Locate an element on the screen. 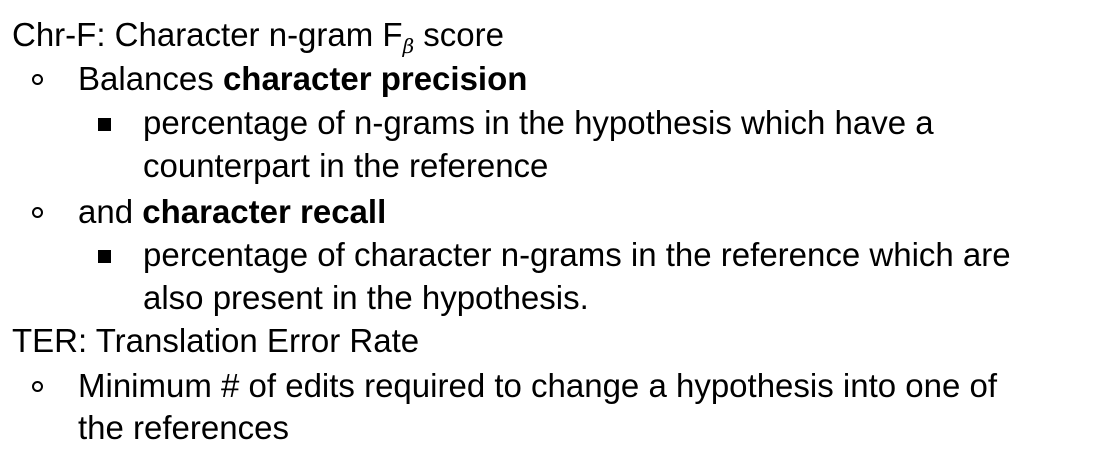  recall-item-prefix: and is located at coordinates (110, 211).